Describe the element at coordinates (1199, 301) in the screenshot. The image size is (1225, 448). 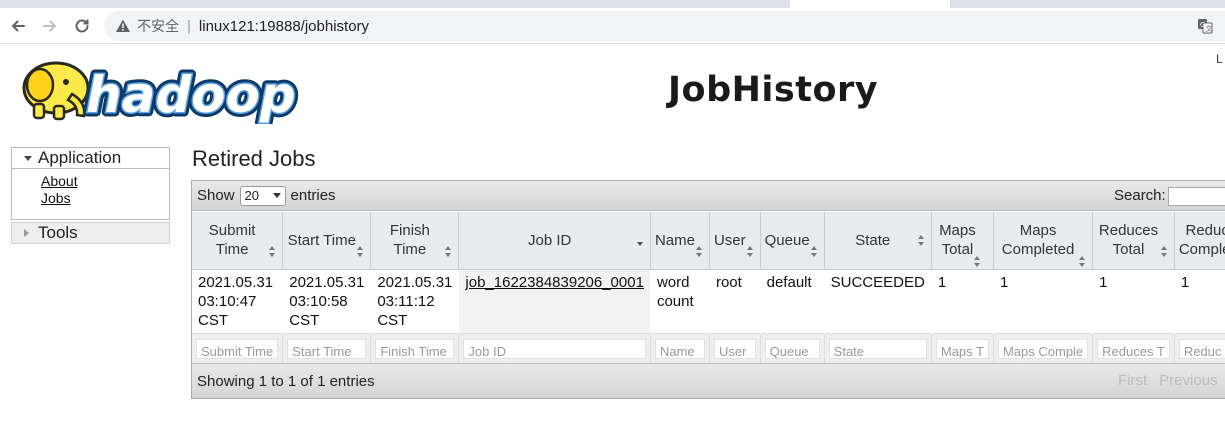
I see `cell-reduces-completed: 1` at that location.